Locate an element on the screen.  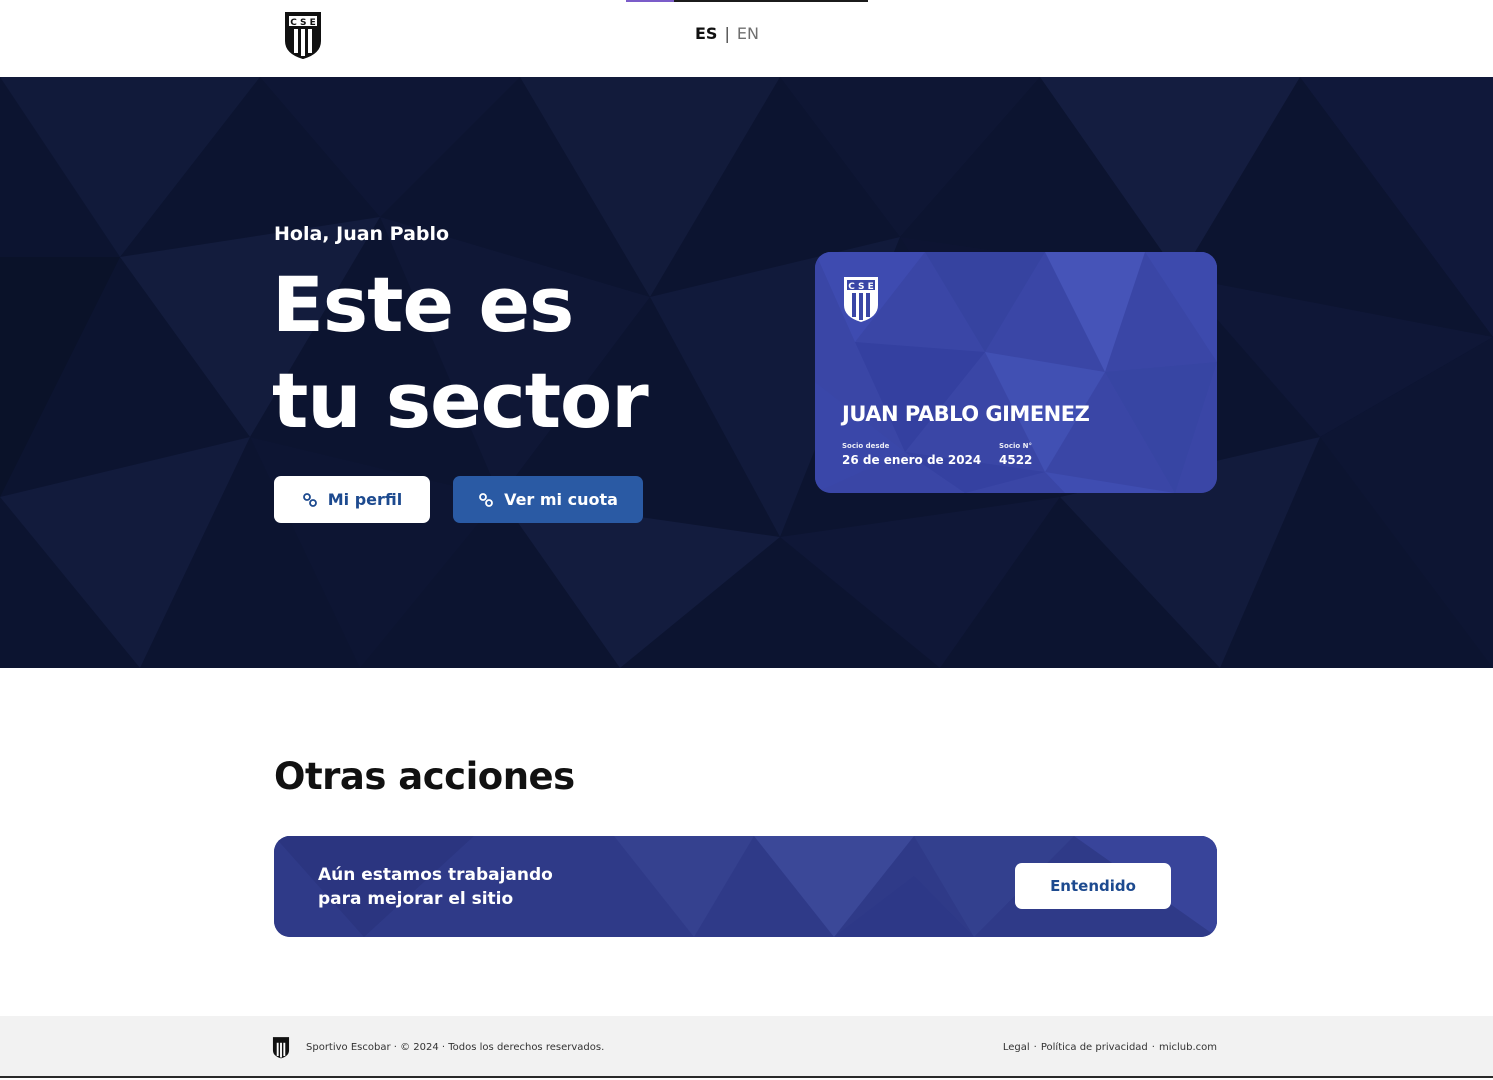
lang-en-link: EN is located at coordinates (748, 33).